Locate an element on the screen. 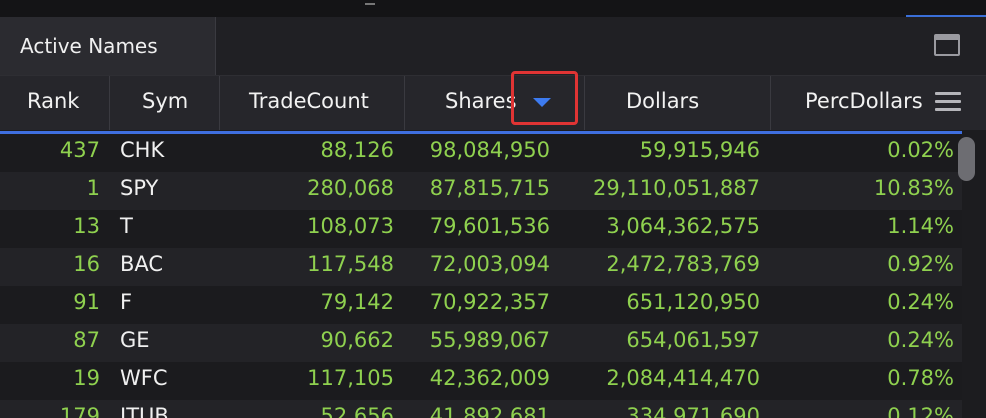 The image size is (986, 418). rank-cell: 91 is located at coordinates (86, 302).